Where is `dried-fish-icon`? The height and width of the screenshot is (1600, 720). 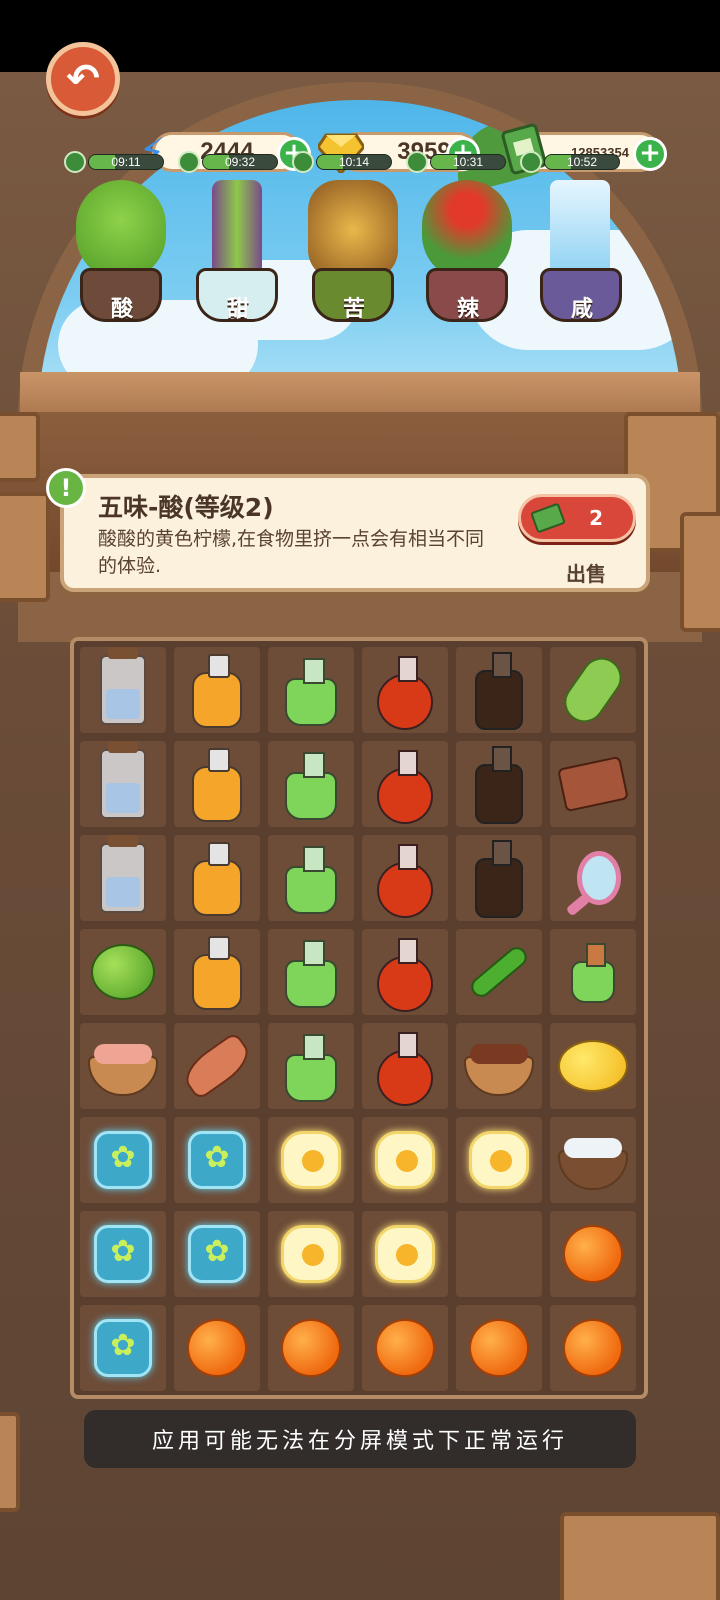
dried-fish-icon is located at coordinates (217, 1066).